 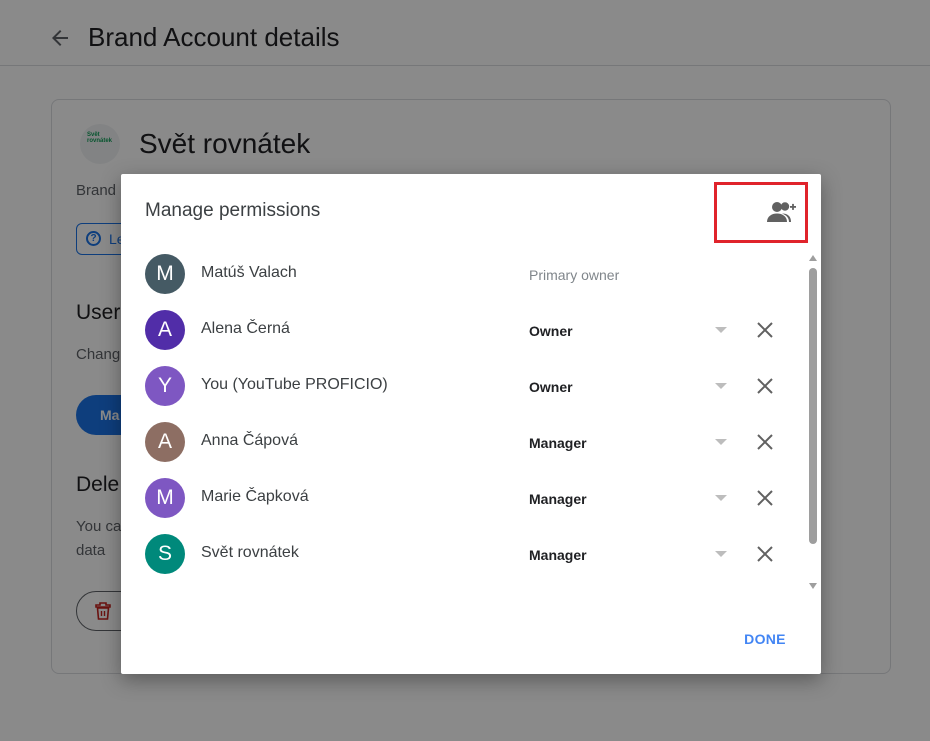 I want to click on permission-row: A Alena Černá Owner, so click(x=463, y=330).